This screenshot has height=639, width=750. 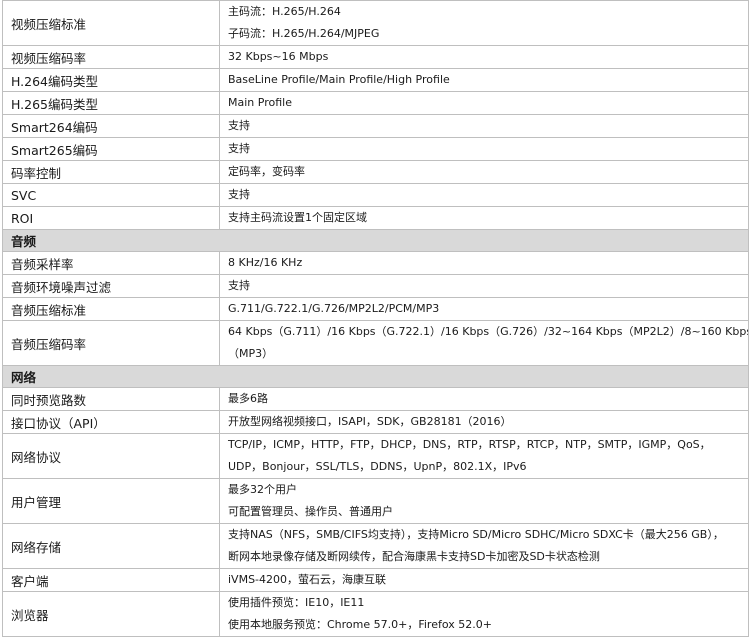 I want to click on spec-value-line: 可配置管理员、操作员、普通用户, so click(x=310, y=511).